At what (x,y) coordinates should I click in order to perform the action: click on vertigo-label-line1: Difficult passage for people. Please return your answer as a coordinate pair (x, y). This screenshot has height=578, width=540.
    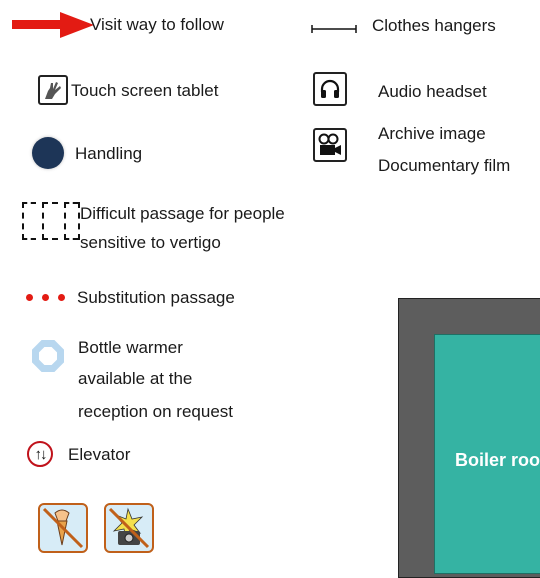
    Looking at the image, I should click on (182, 213).